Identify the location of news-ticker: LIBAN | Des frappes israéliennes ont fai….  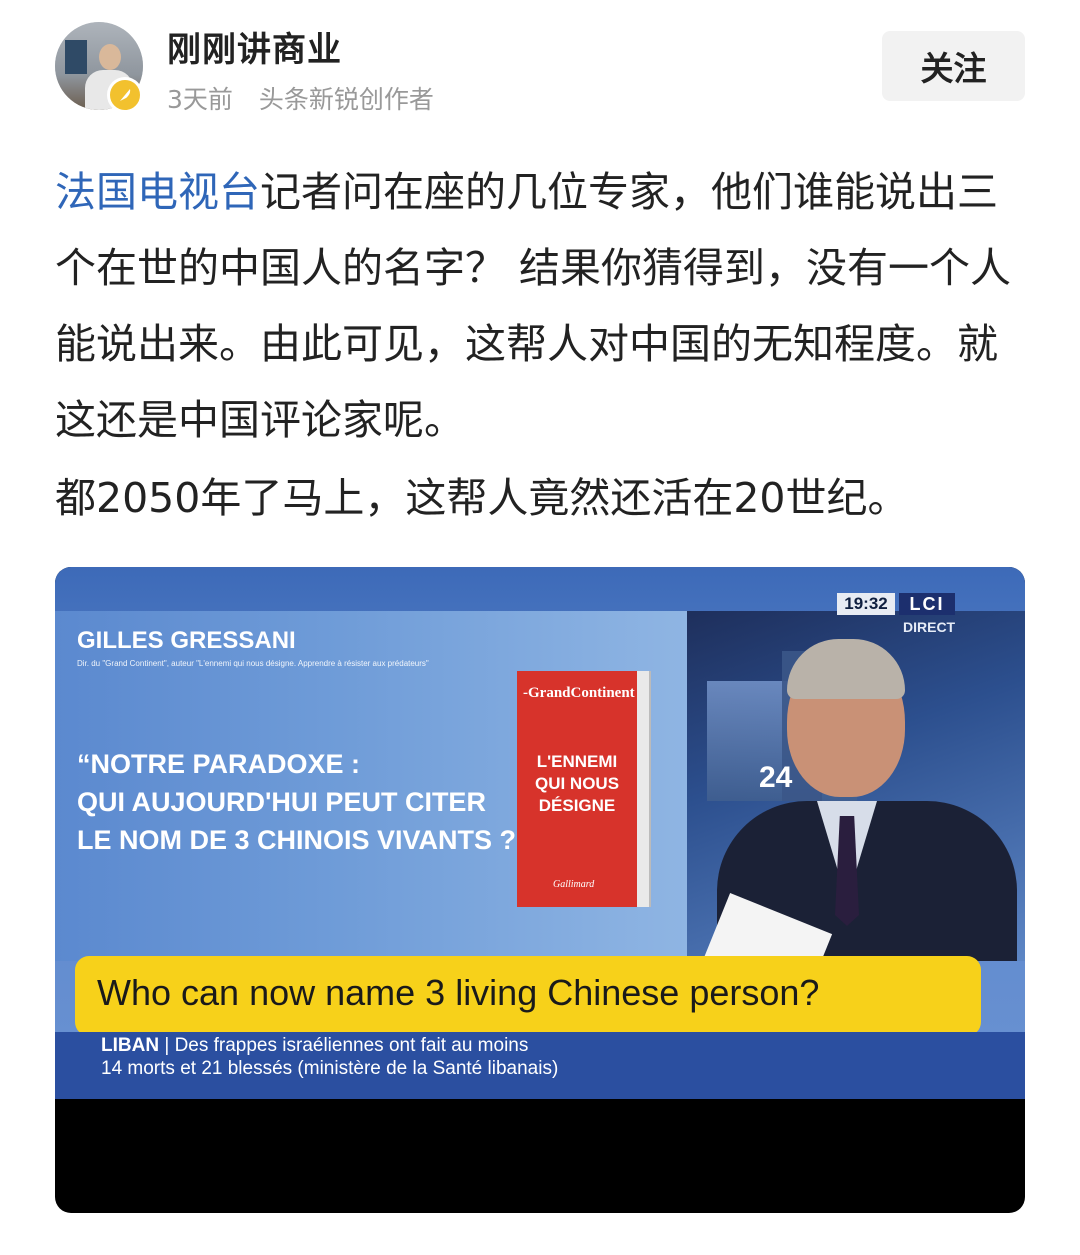
(540, 1065).